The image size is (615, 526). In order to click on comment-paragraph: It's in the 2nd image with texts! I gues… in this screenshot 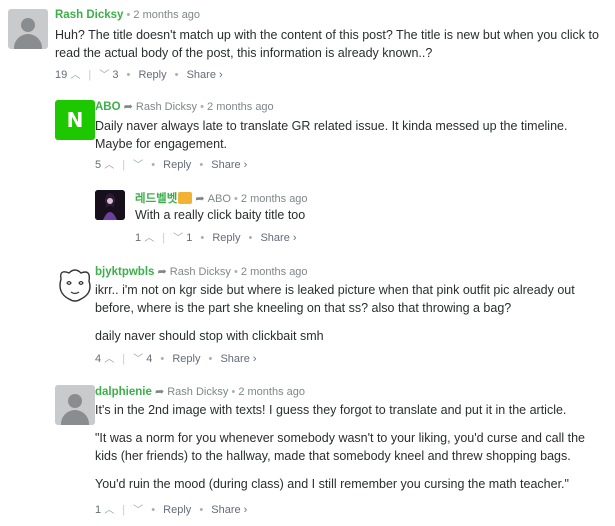, I will do `click(331, 410)`.